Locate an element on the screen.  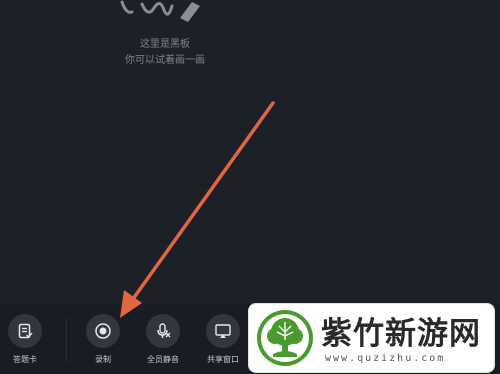
watermark-url: www.quzizhu.com is located at coordinates (385, 358).